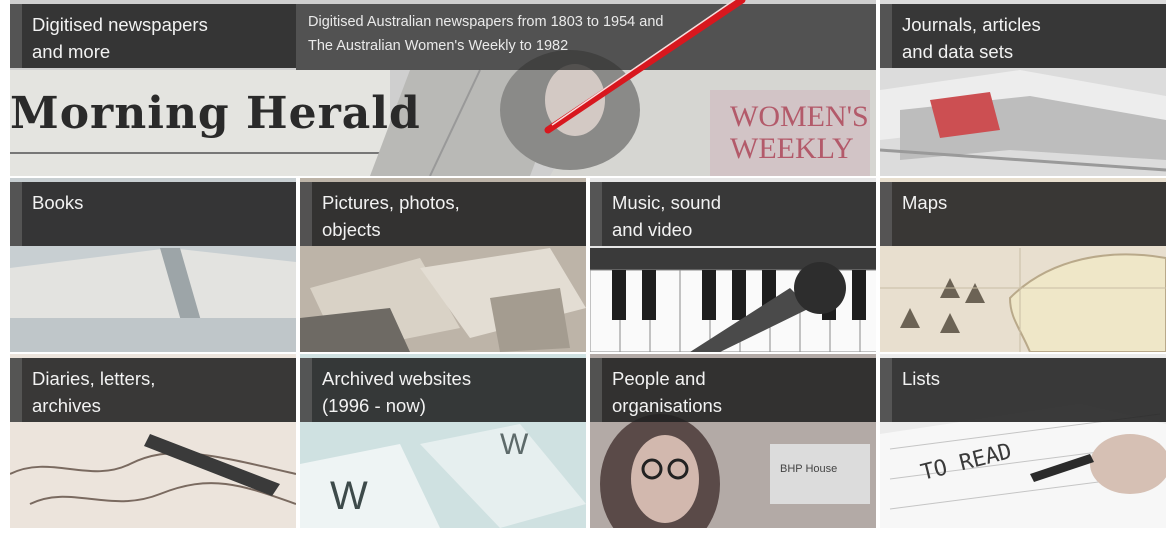 The image size is (1176, 538). What do you see at coordinates (733, 441) in the screenshot?
I see `tile-people: BHP House People and organisations` at bounding box center [733, 441].